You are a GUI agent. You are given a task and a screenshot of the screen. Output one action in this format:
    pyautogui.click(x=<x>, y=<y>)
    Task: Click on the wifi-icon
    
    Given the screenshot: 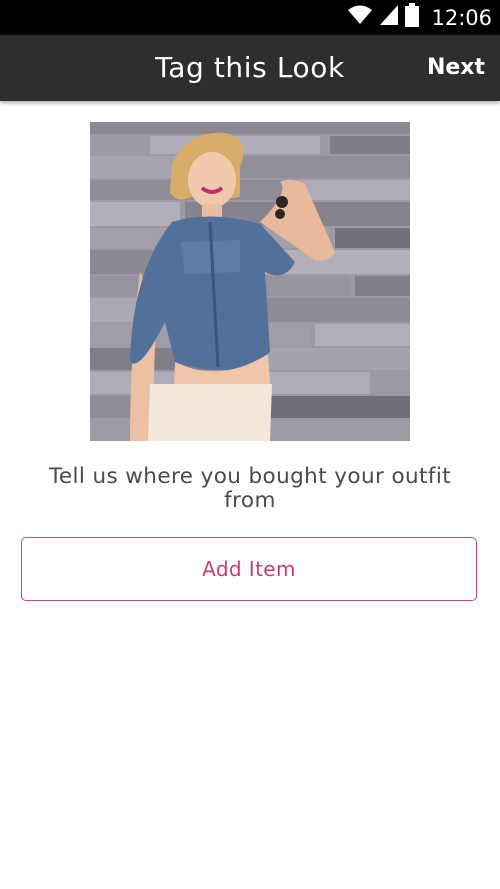 What is the action you would take?
    pyautogui.click(x=360, y=17)
    